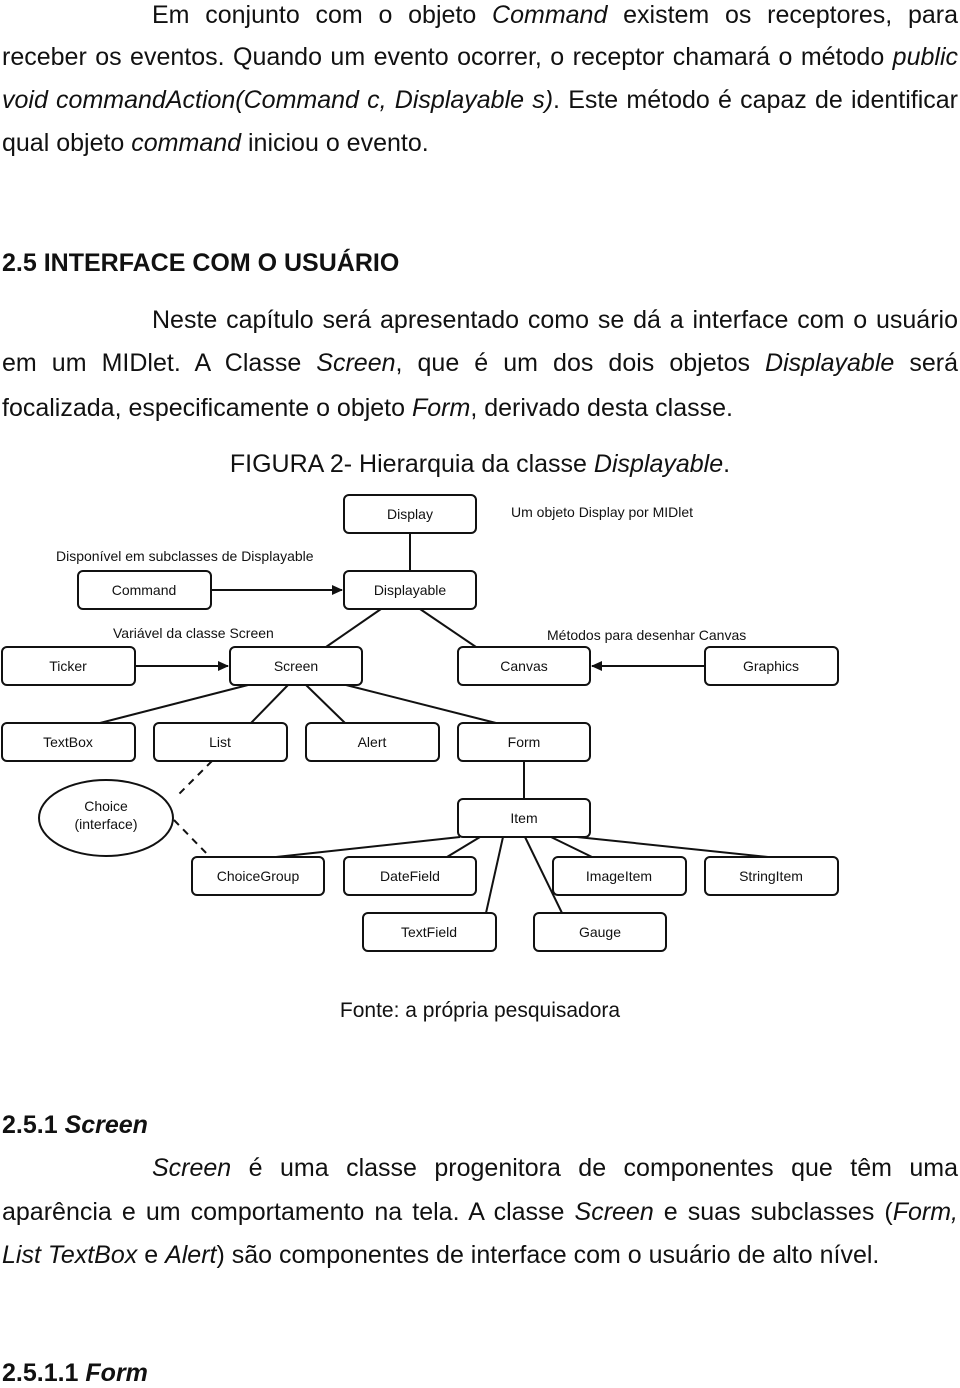  What do you see at coordinates (494, 875) in the screenshot?
I see `edge-item-textfield` at bounding box center [494, 875].